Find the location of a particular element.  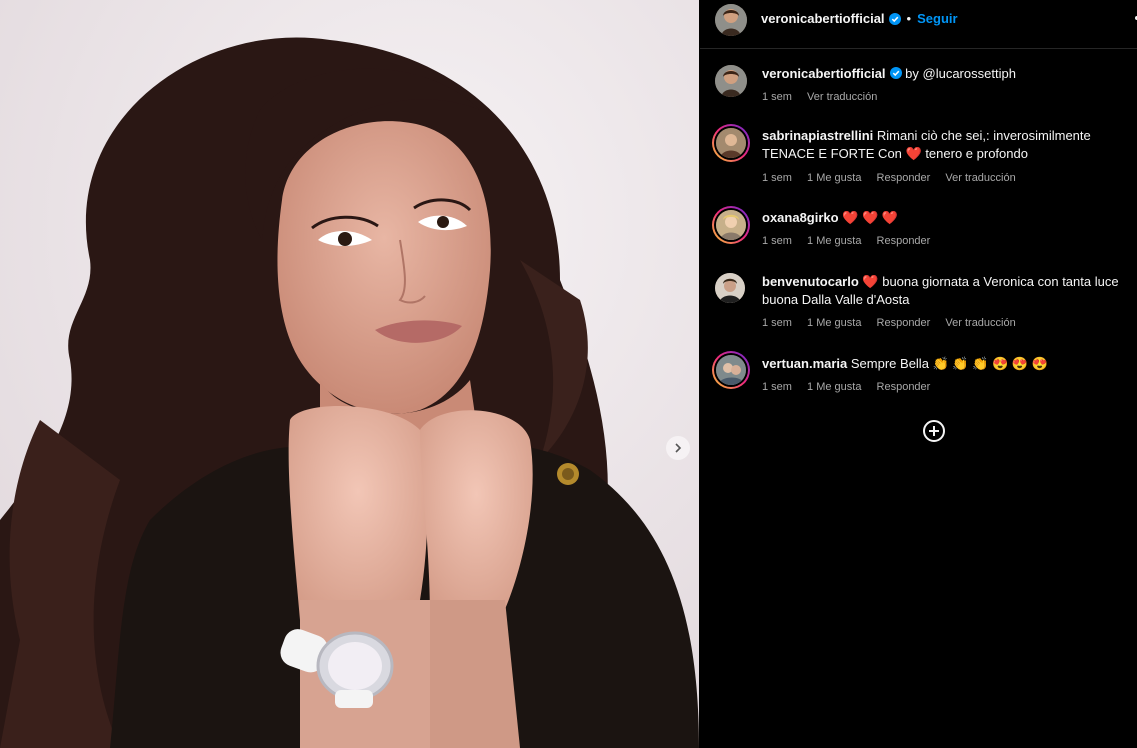

chevron-right-icon is located at coordinates (678, 448).